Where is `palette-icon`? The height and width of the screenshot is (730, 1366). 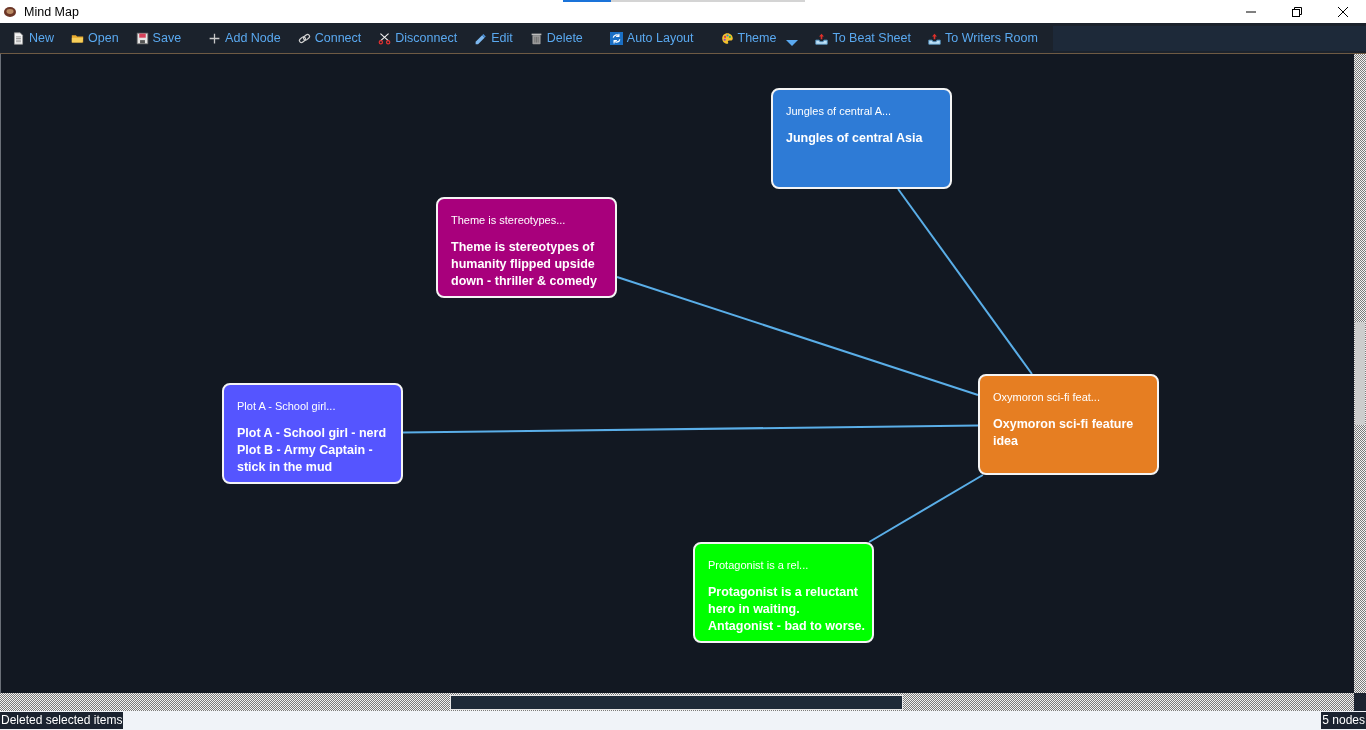 palette-icon is located at coordinates (727, 38).